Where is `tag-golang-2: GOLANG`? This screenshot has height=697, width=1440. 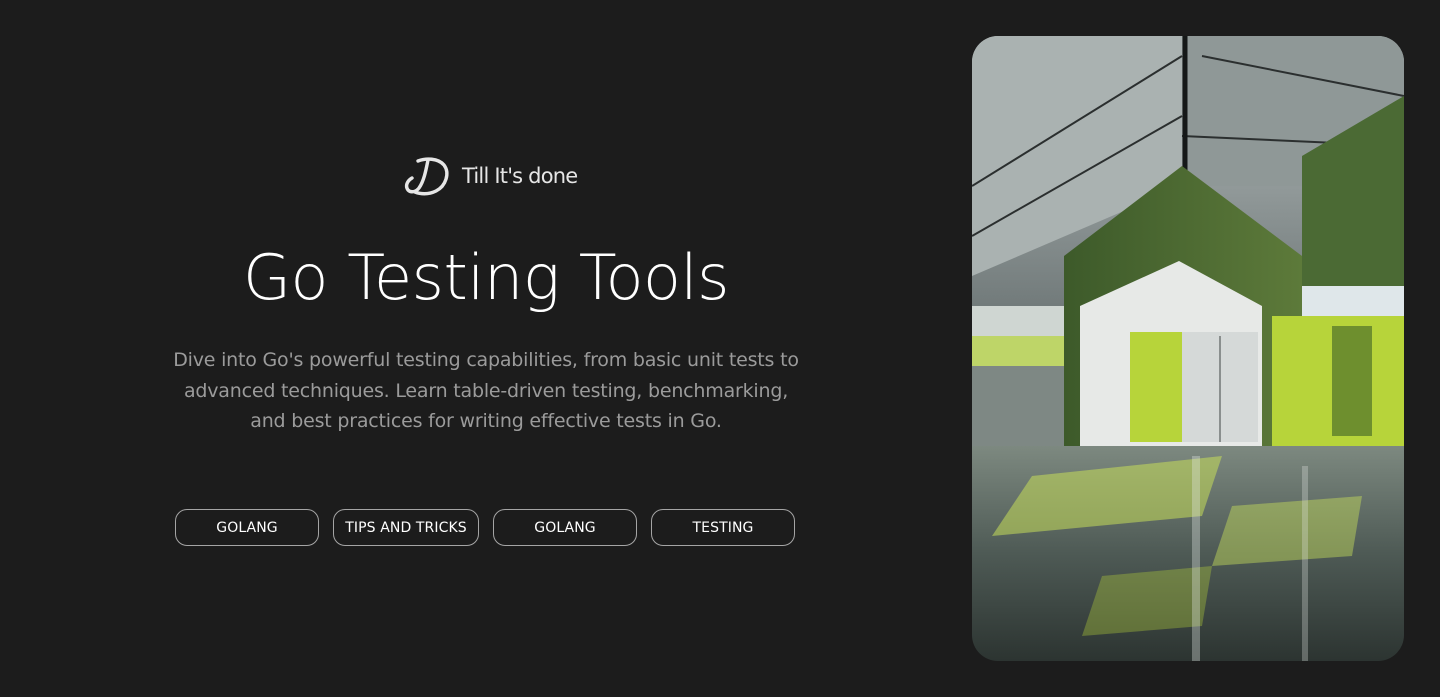 tag-golang-2: GOLANG is located at coordinates (565, 527).